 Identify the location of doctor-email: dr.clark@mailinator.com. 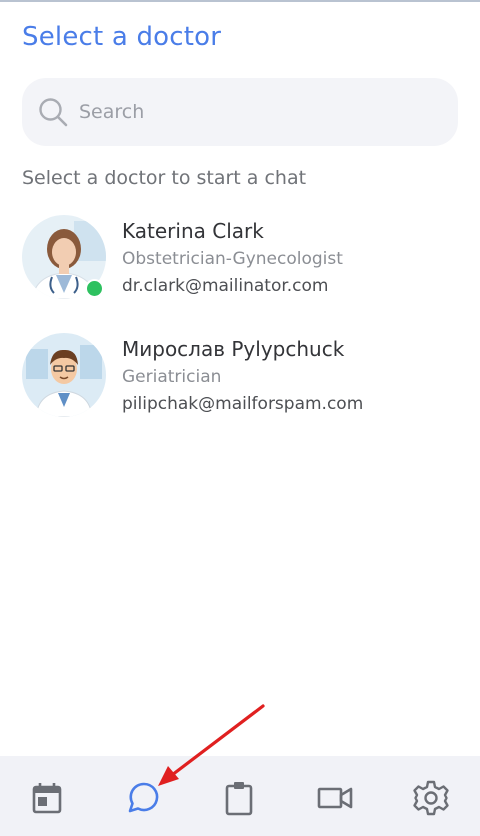
(225, 286).